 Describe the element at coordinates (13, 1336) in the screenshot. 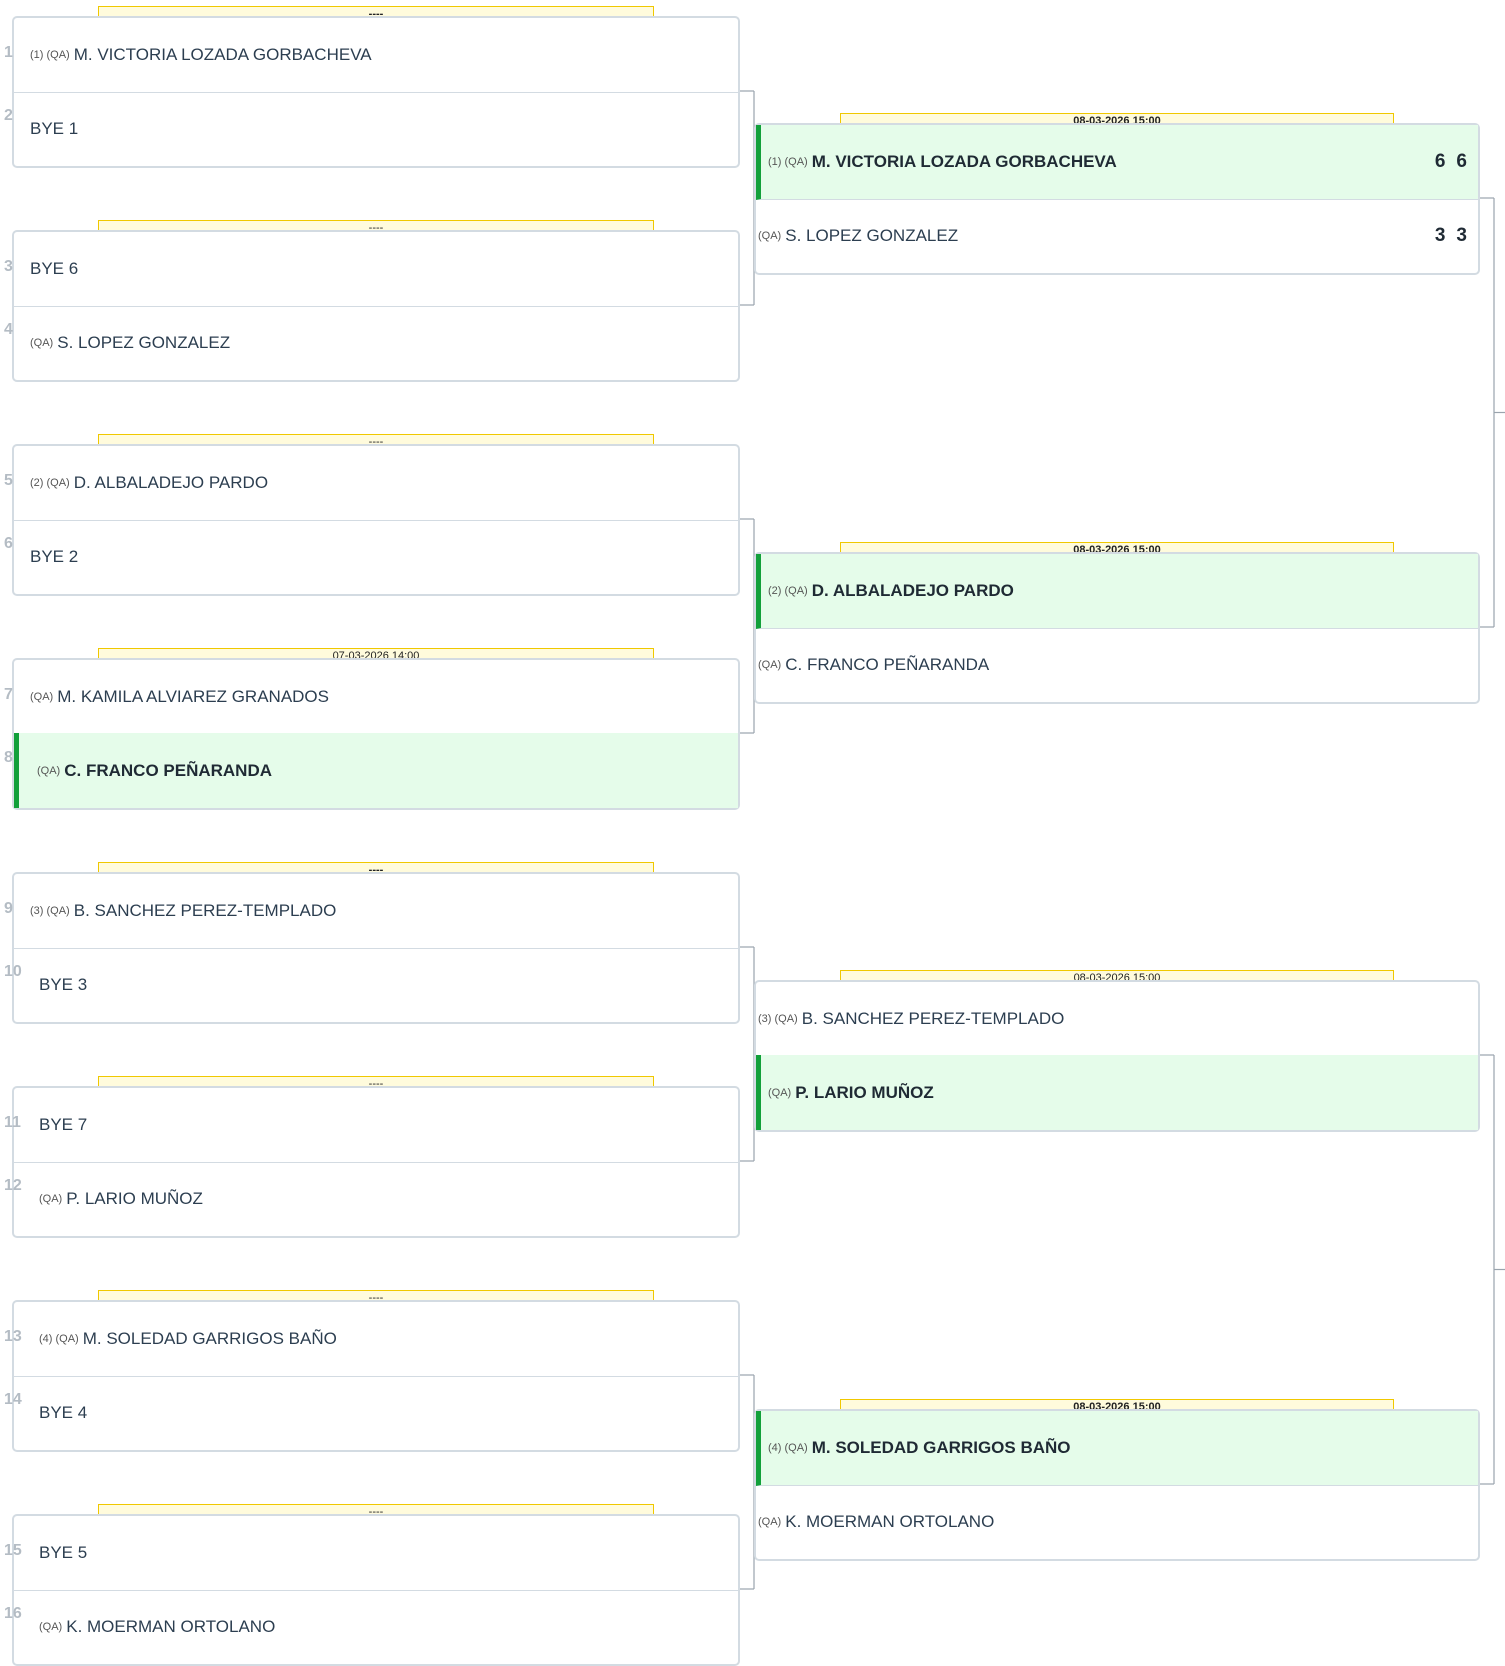

I see `draw-position-number: 13` at that location.